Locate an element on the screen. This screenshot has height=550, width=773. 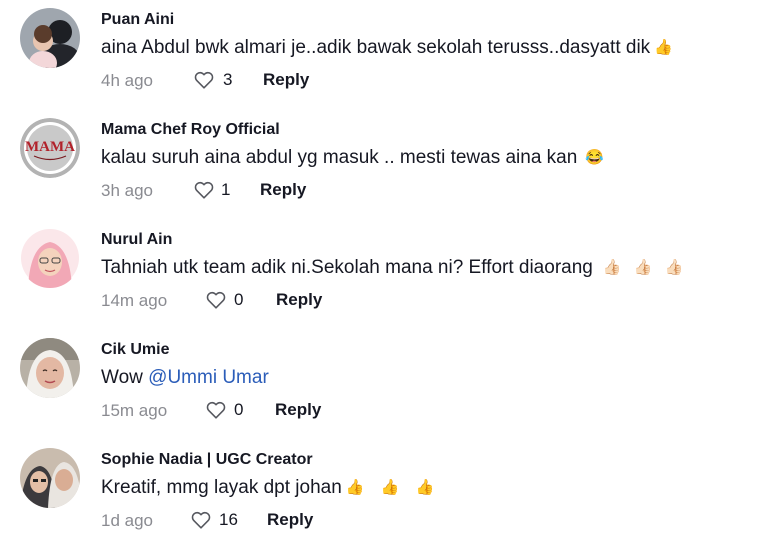
comment-text: Wow @Ummi Umar is located at coordinates (185, 378).